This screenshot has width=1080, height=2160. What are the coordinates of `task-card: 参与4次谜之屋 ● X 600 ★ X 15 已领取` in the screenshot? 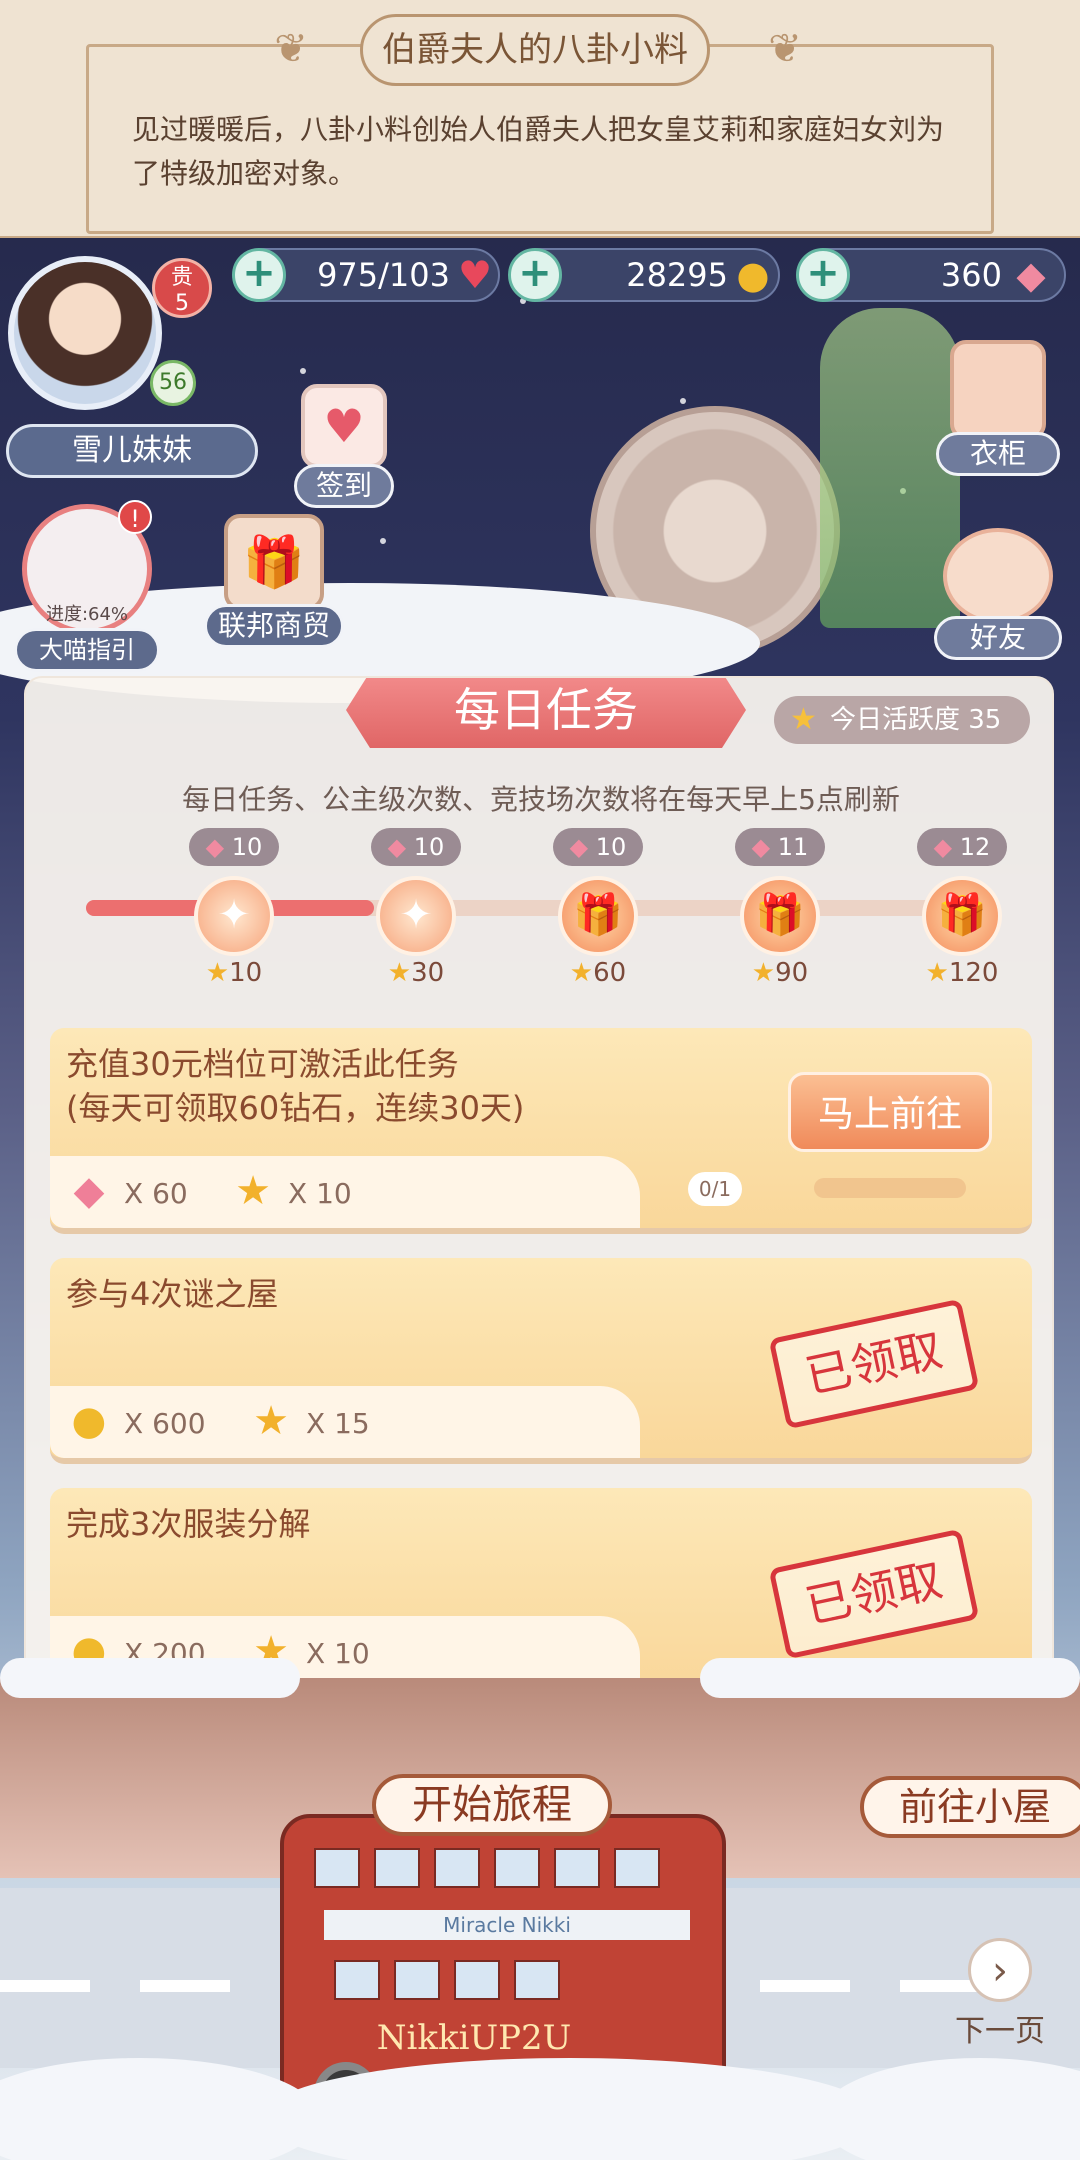 It's located at (541, 1361).